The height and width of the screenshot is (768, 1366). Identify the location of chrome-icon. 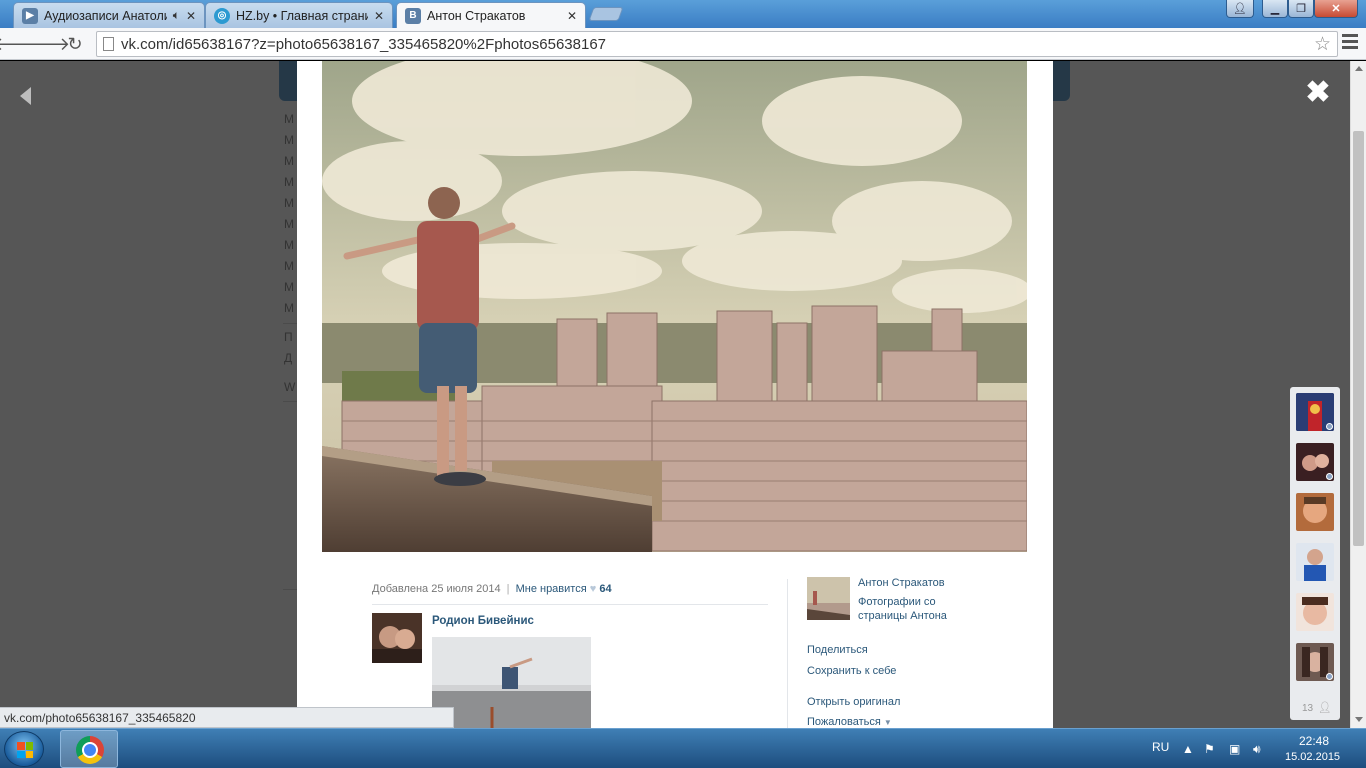
(90, 750).